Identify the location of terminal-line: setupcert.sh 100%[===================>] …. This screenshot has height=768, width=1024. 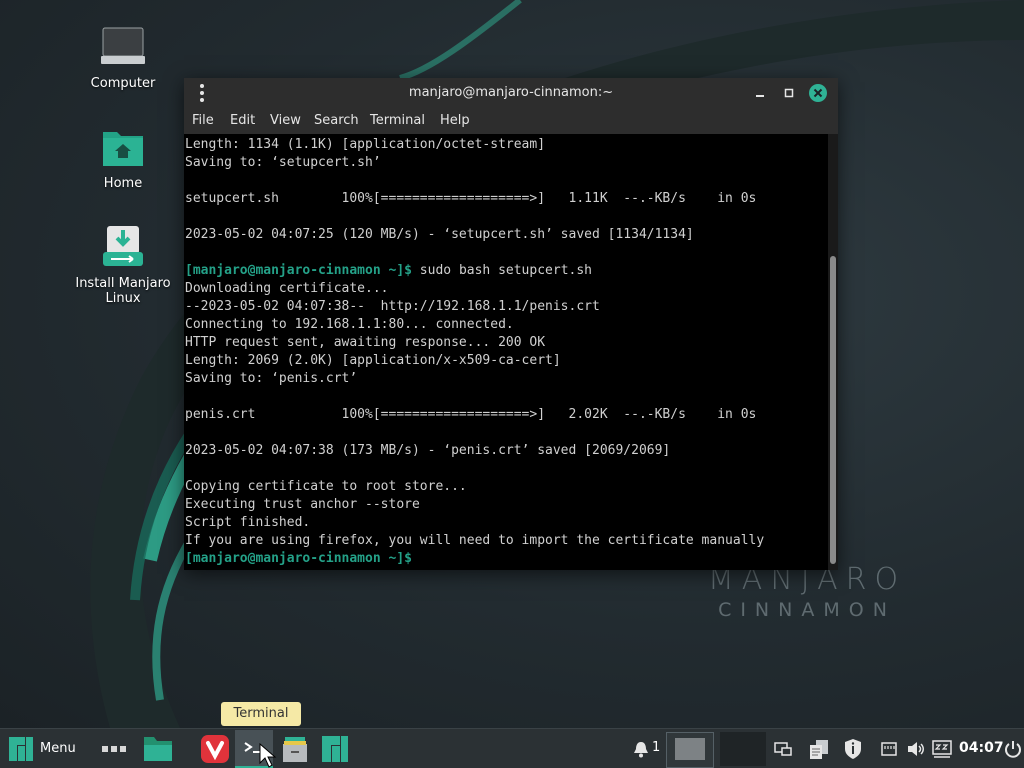
(474, 199).